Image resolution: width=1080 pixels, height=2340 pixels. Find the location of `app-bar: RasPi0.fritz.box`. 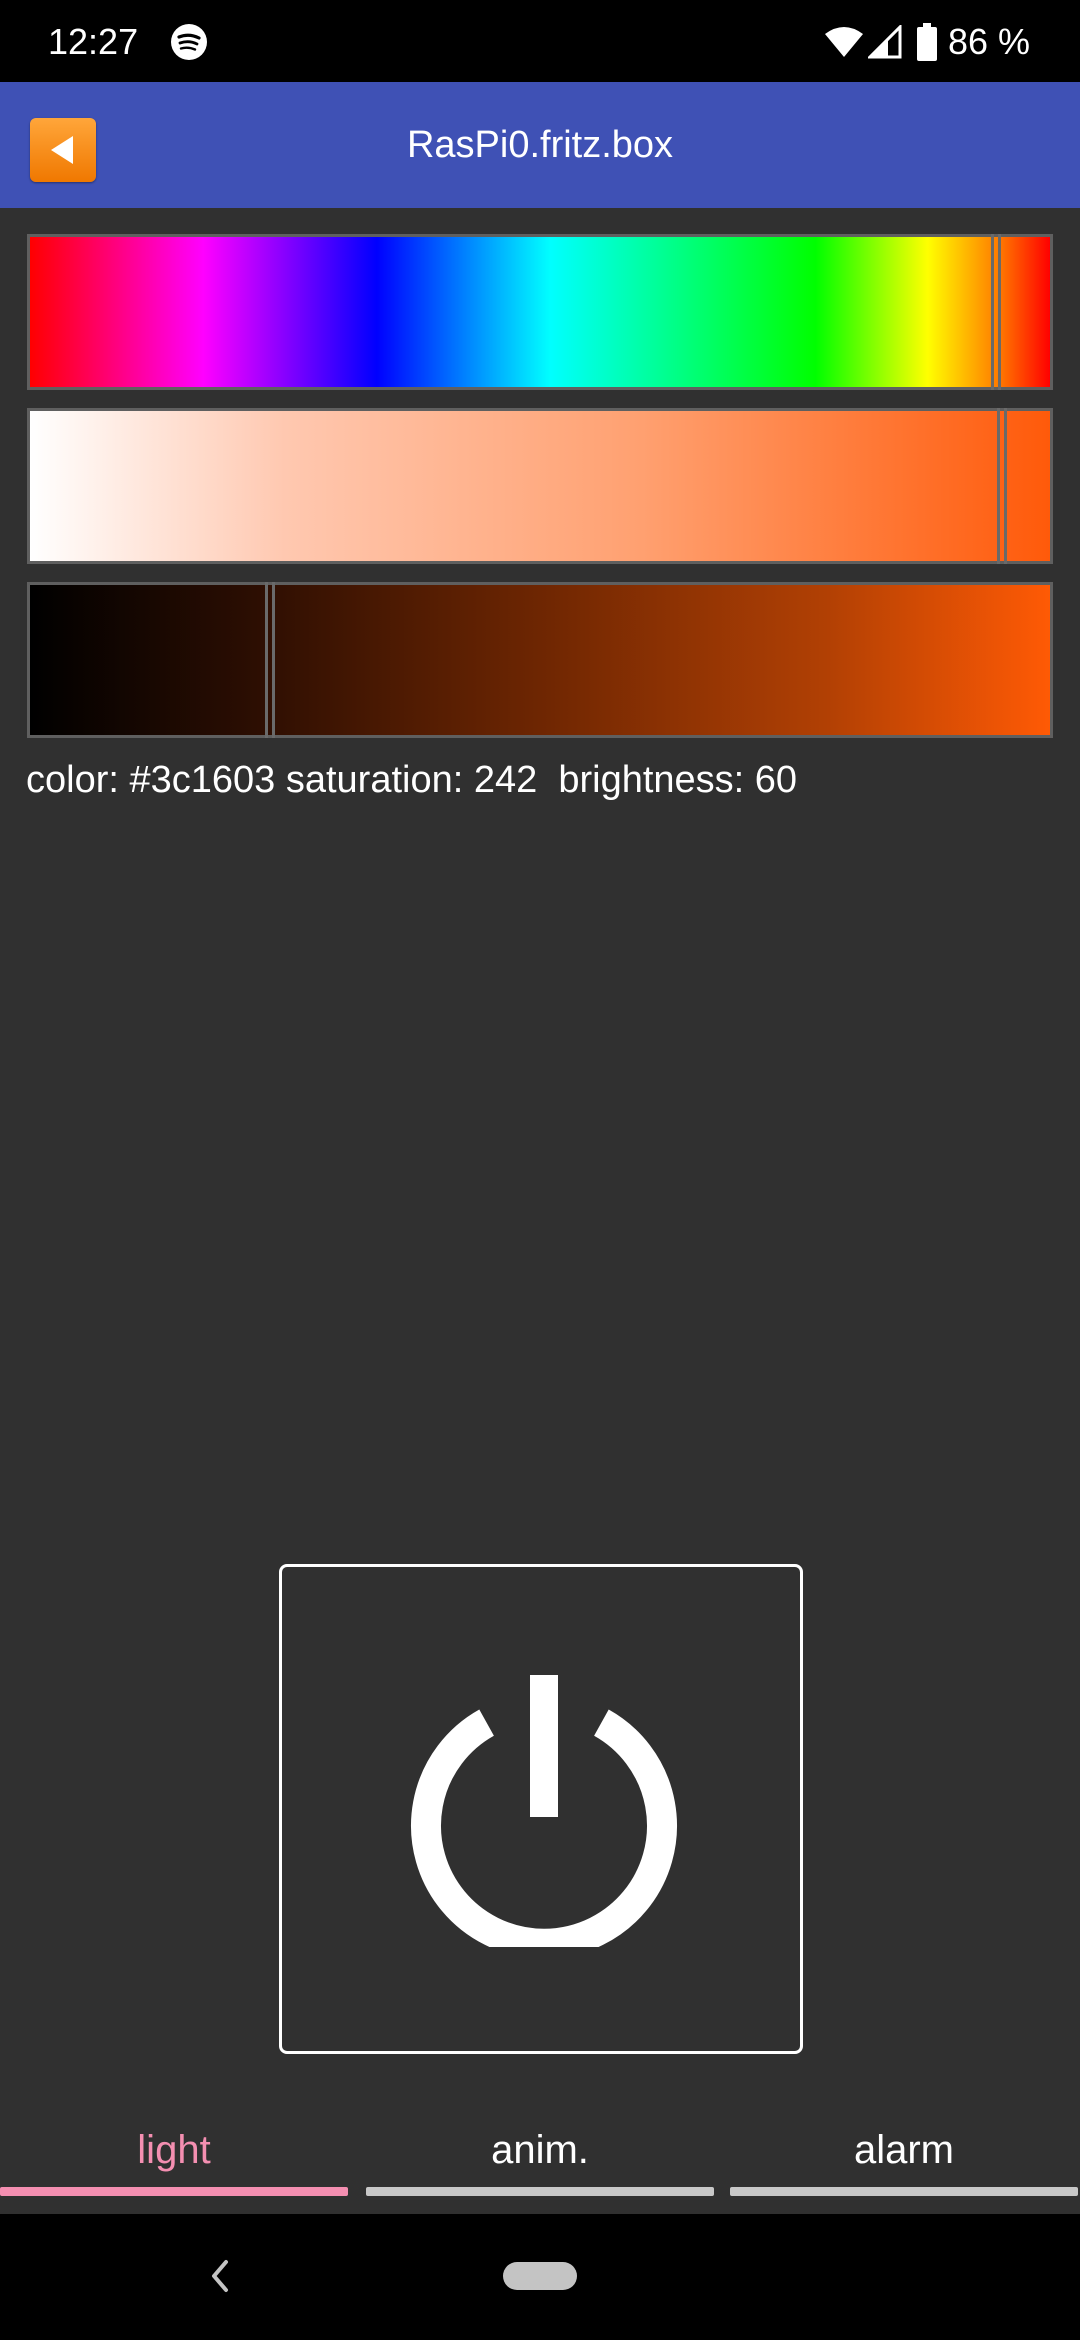

app-bar: RasPi0.fritz.box is located at coordinates (540, 145).